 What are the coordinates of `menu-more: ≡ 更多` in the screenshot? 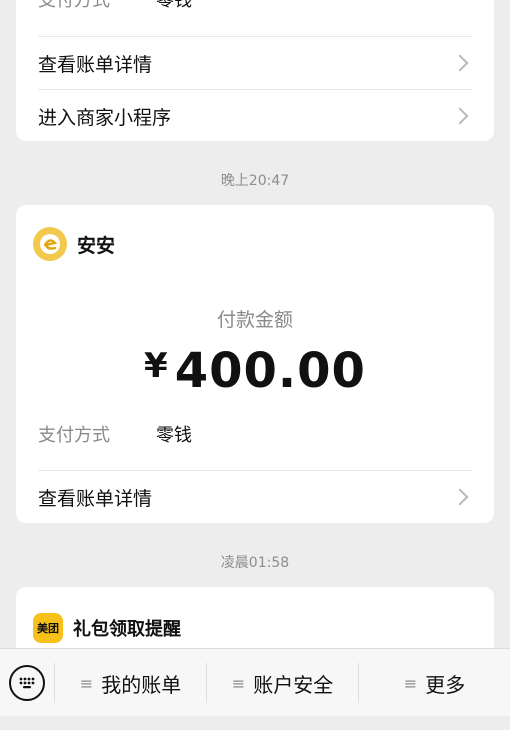 It's located at (434, 683).